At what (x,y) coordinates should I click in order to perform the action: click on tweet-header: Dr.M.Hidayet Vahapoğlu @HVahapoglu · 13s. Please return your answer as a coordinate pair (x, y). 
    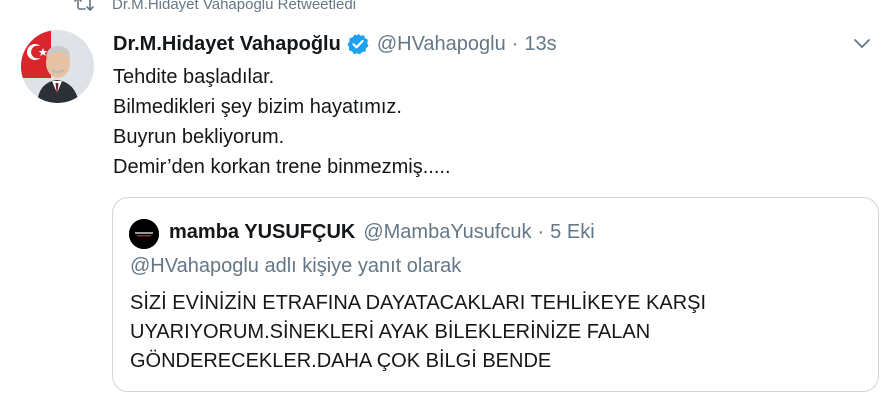
    Looking at the image, I should click on (335, 44).